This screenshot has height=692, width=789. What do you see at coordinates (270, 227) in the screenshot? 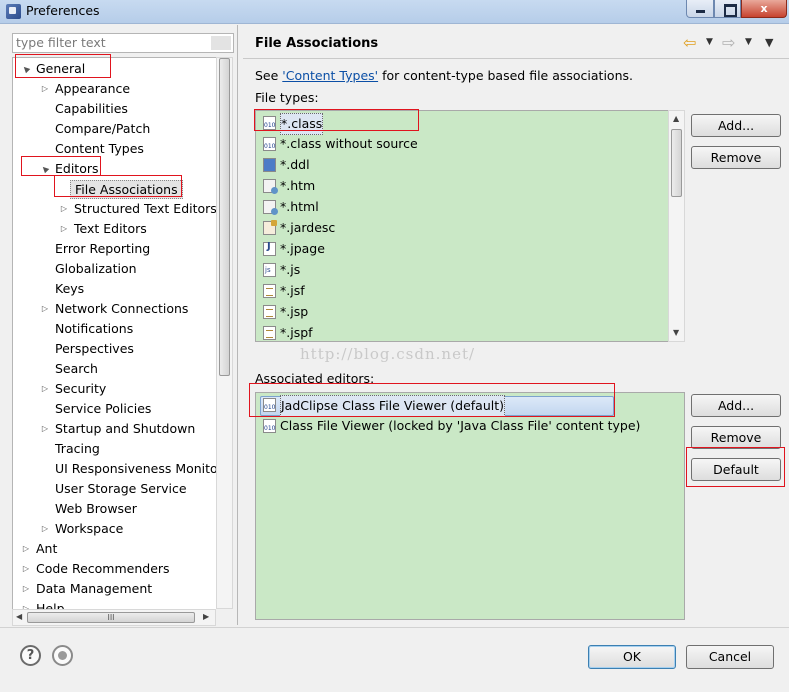
I see `jar-file-icon` at bounding box center [270, 227].